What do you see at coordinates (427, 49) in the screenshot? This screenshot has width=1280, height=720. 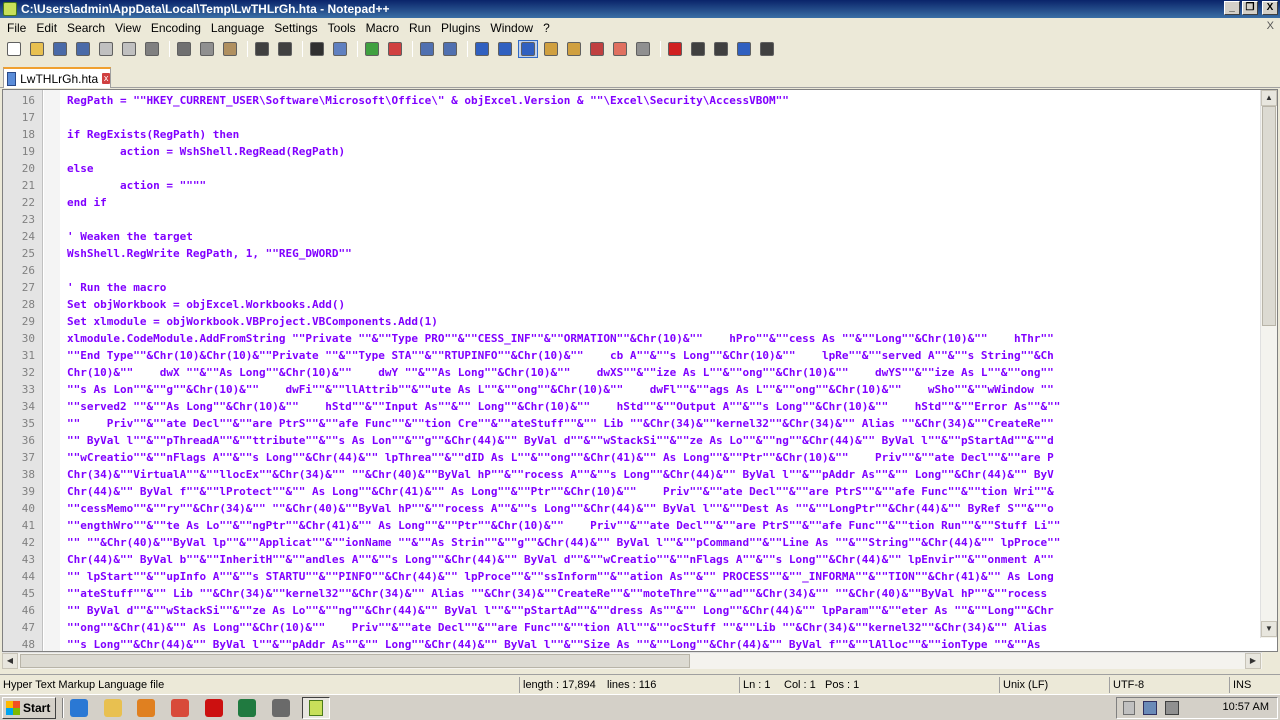 I see `sync-vertical-button` at bounding box center [427, 49].